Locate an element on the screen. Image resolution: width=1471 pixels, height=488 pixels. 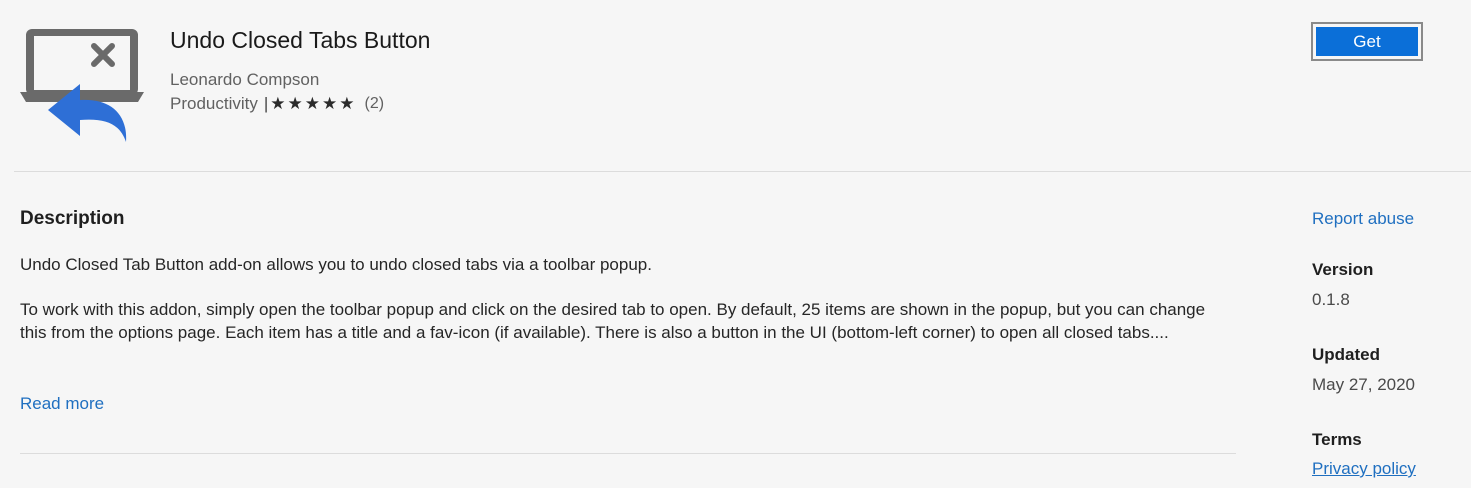
undo-closed-tab-icon is located at coordinates (82, 85).